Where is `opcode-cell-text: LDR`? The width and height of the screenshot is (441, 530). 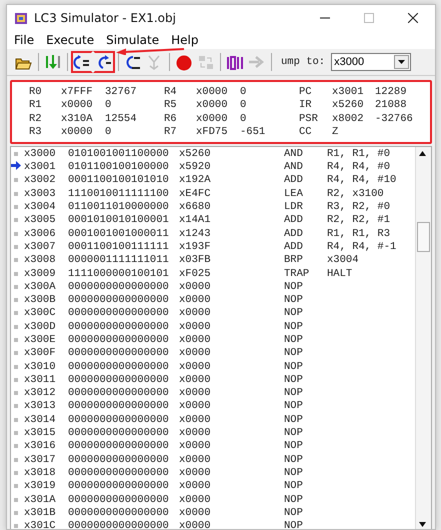 opcode-cell-text: LDR is located at coordinates (294, 207).